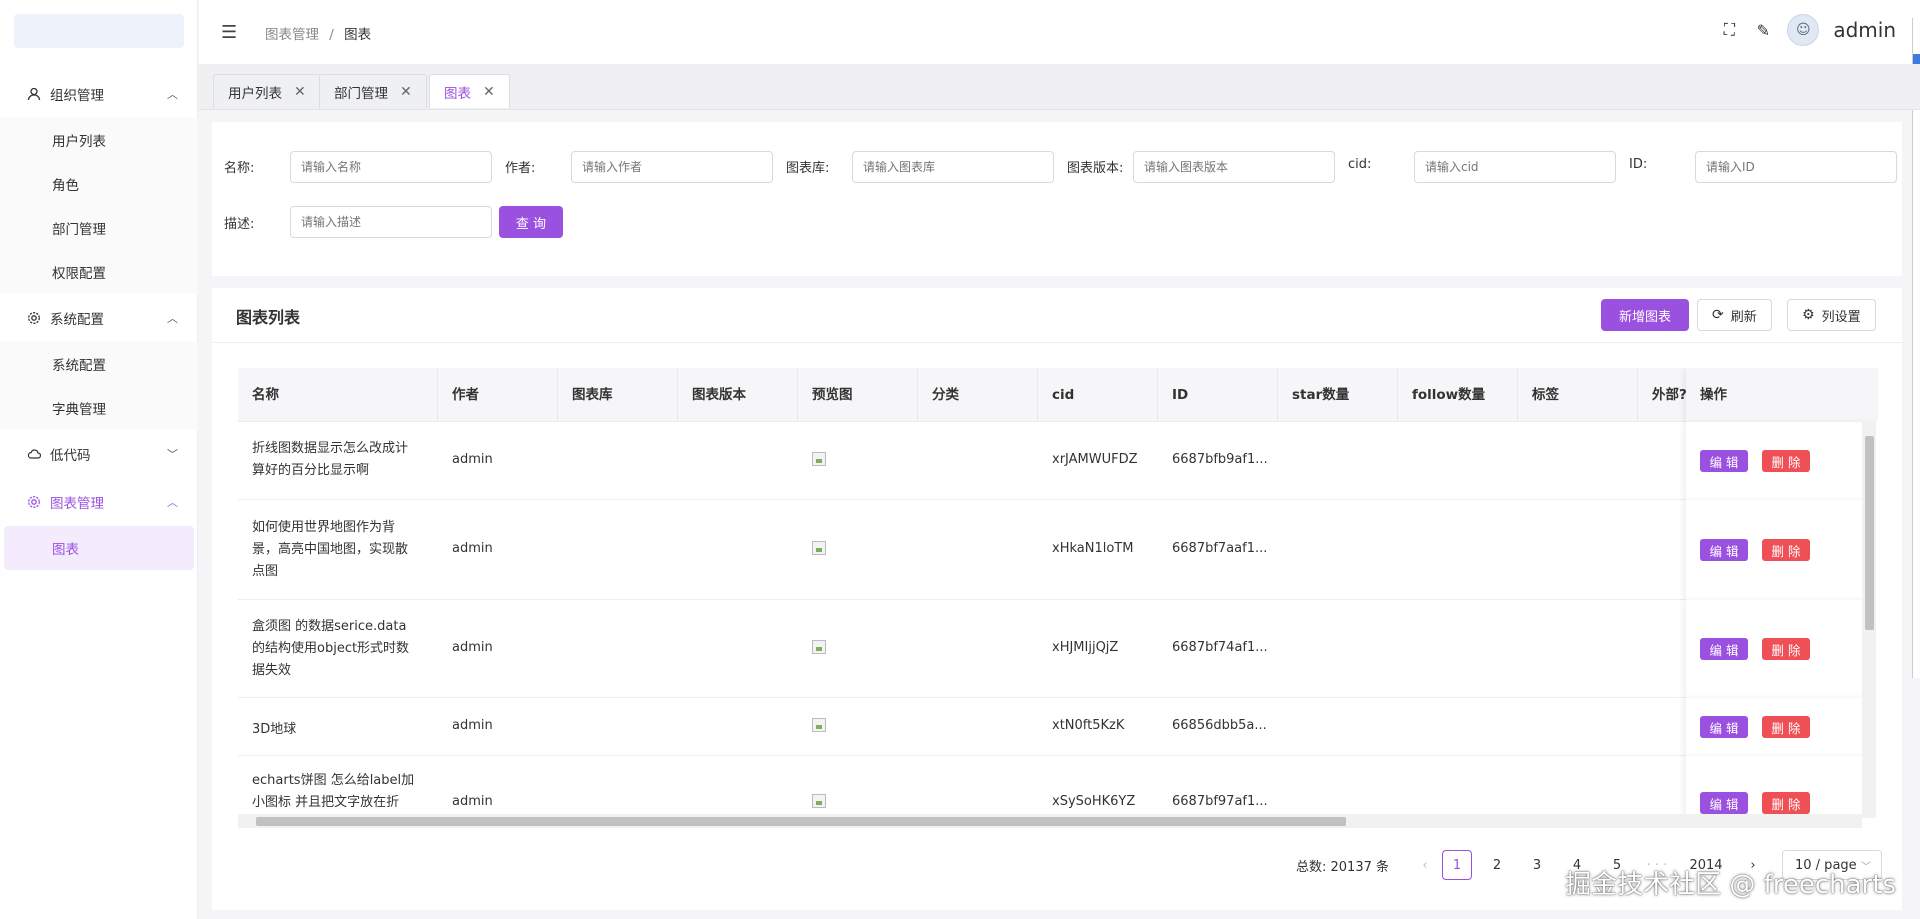 Image resolution: width=1920 pixels, height=919 pixels. I want to click on username: admin, so click(1864, 30).